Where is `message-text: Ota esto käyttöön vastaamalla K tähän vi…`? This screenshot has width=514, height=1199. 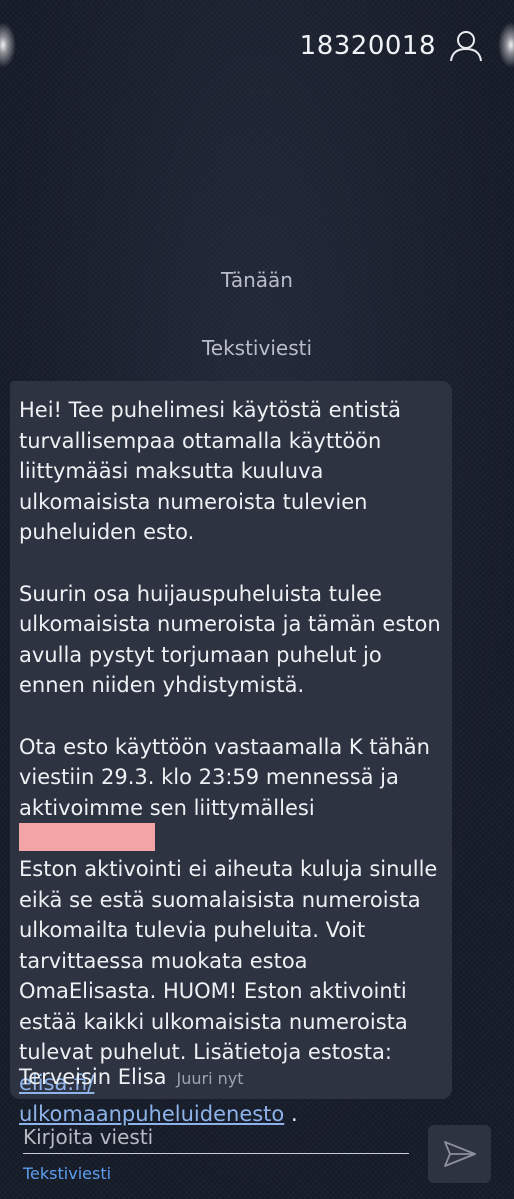 message-text: Ota esto käyttöön vastaamalla K tähän vi… is located at coordinates (224, 777).